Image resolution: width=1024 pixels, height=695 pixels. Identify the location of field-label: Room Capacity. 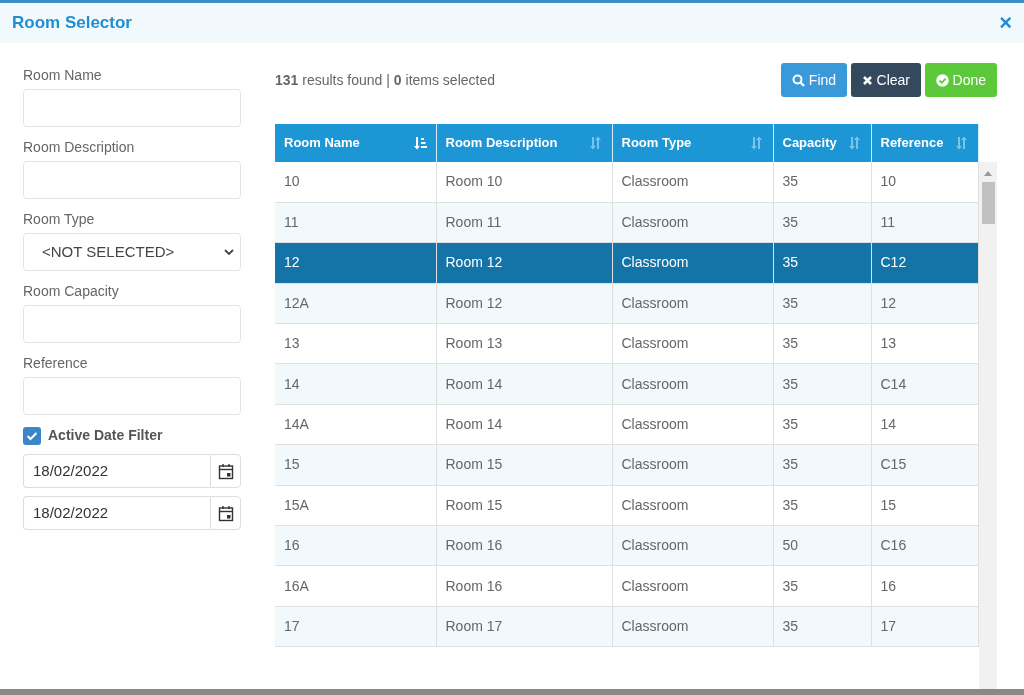
(71, 291).